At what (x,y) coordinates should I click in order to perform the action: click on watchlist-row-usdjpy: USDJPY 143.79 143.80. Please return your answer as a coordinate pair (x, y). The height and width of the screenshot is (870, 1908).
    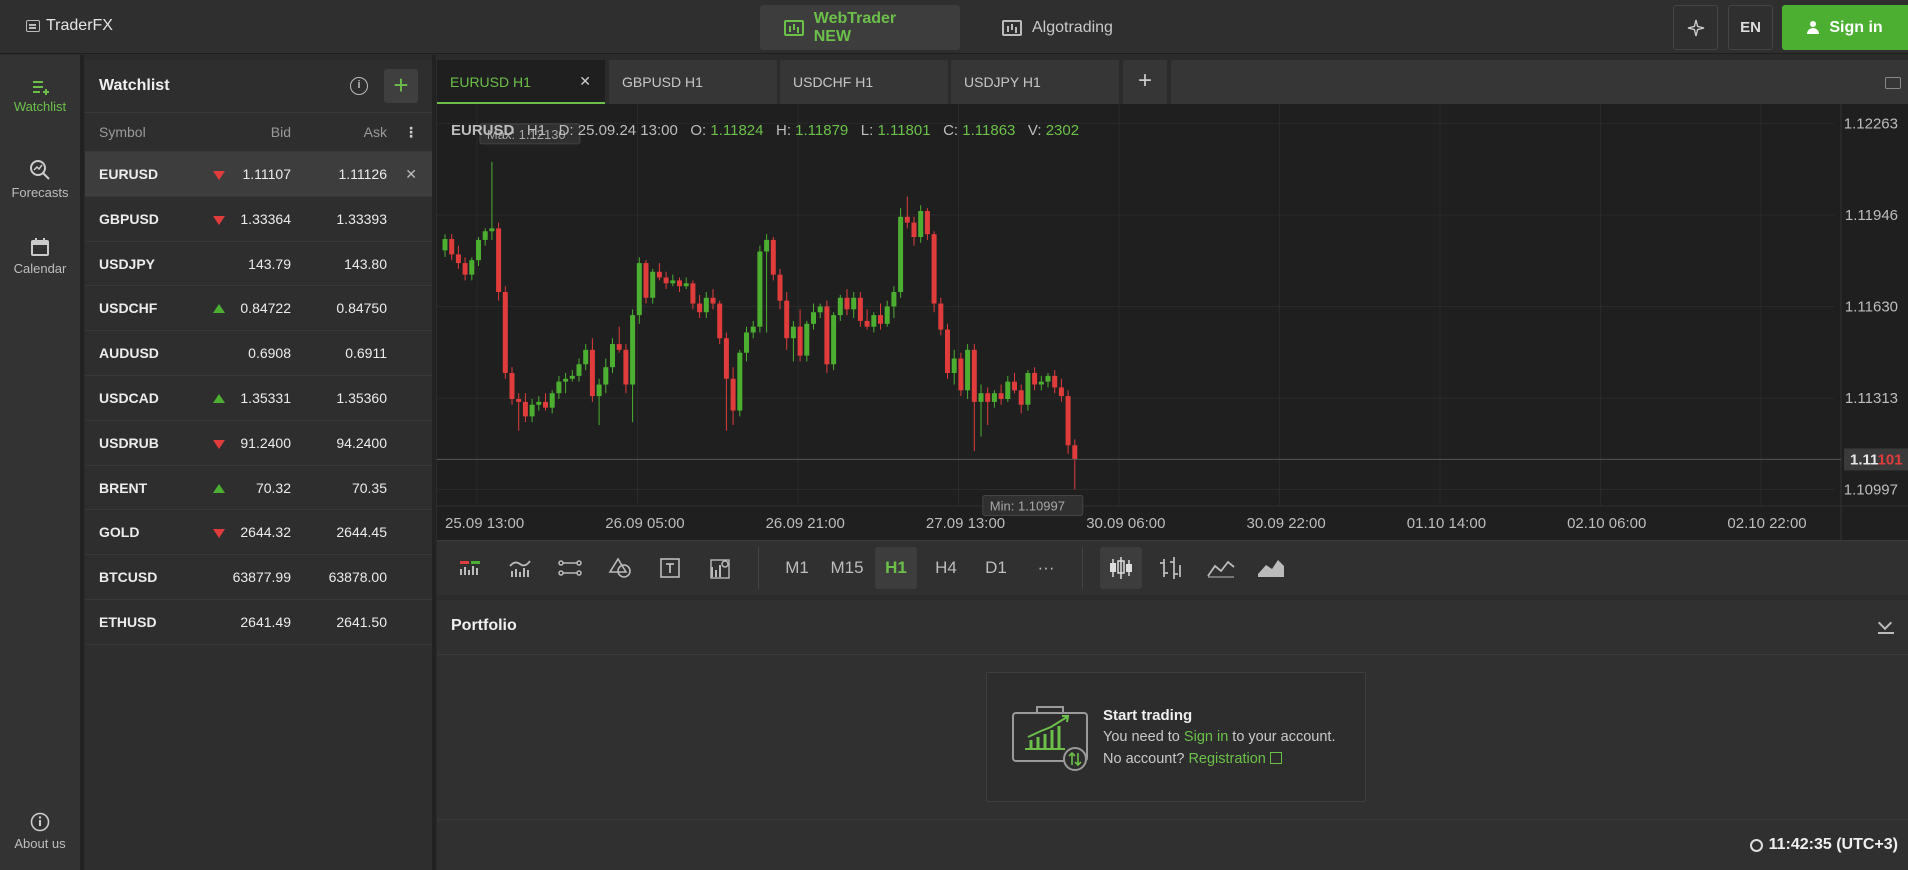
    Looking at the image, I should click on (258, 264).